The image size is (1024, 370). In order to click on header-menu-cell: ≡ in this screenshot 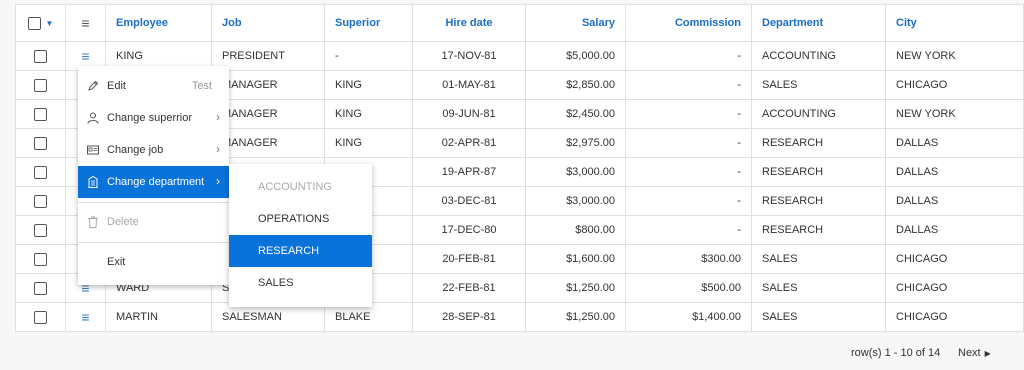, I will do `click(85, 23)`.